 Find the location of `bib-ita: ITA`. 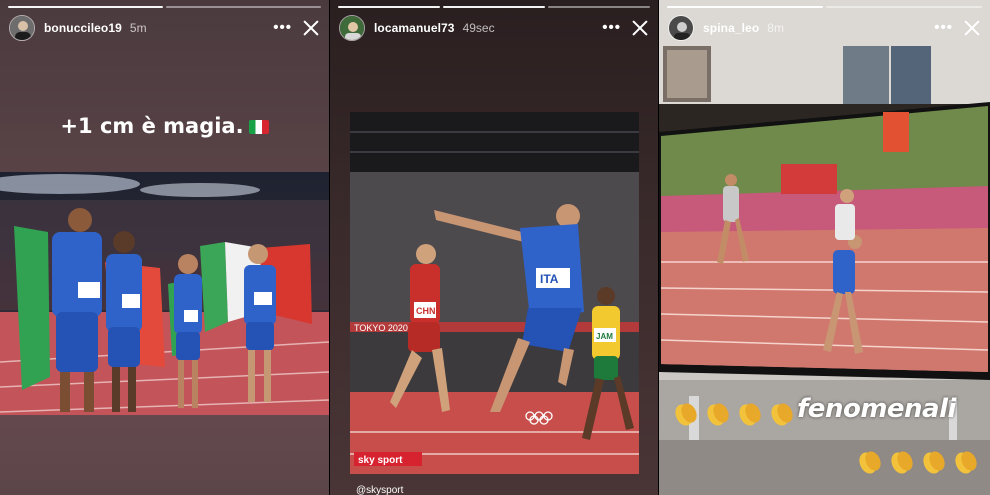

bib-ita: ITA is located at coordinates (549, 279).